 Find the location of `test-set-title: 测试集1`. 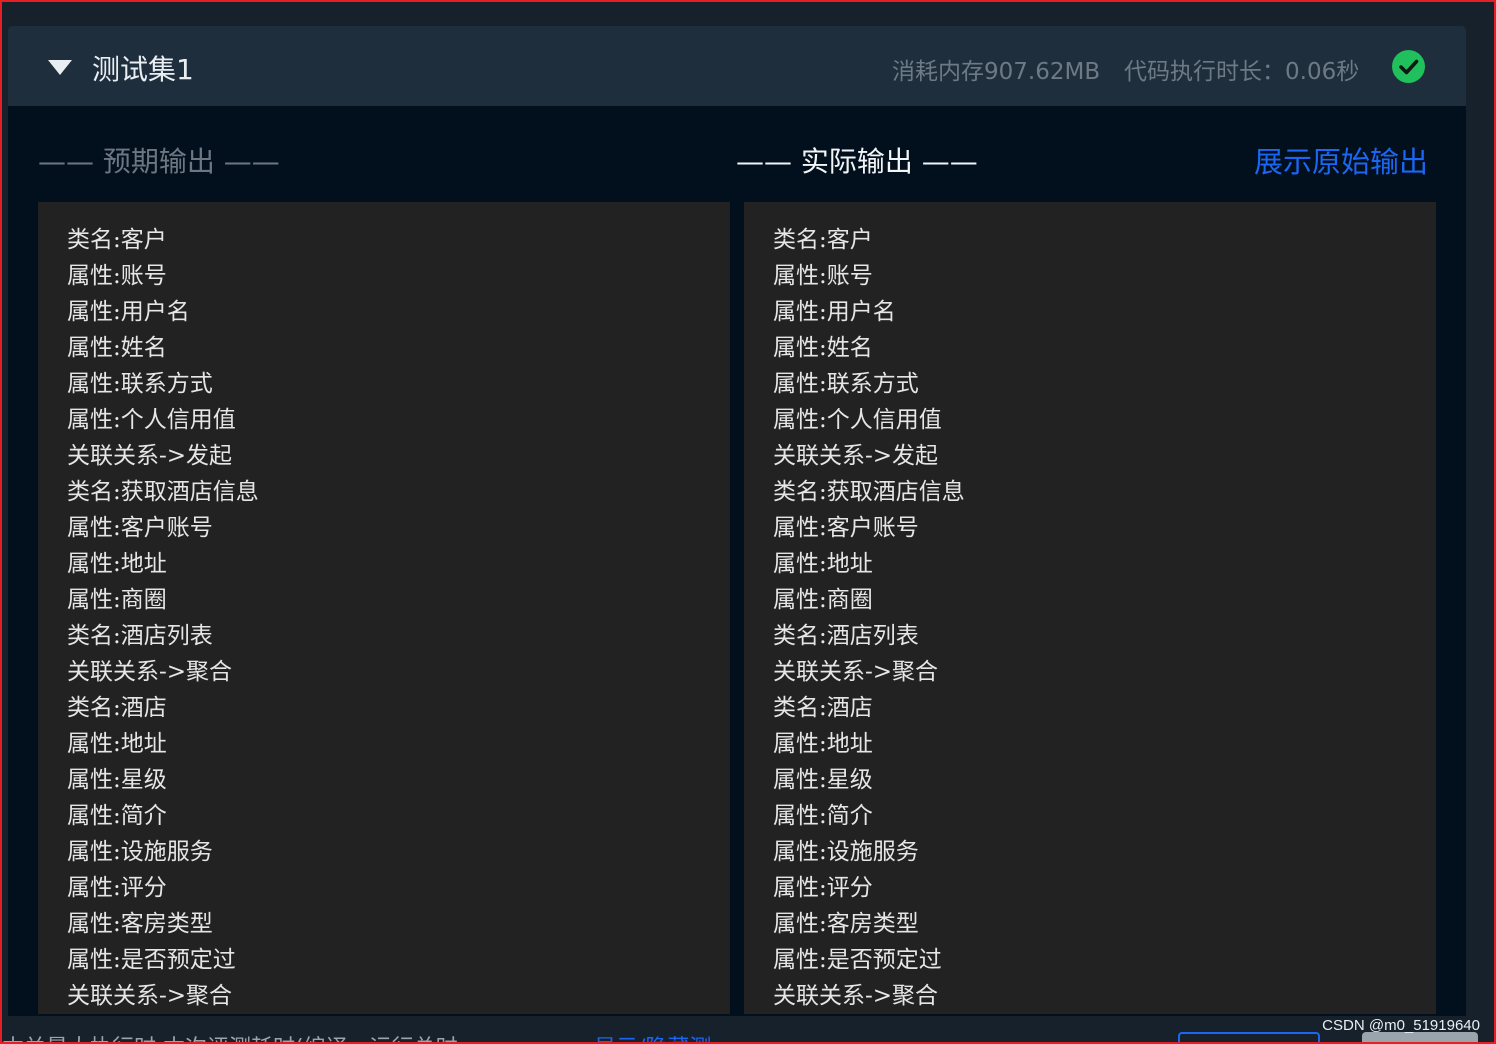

test-set-title: 测试集1 is located at coordinates (143, 69).